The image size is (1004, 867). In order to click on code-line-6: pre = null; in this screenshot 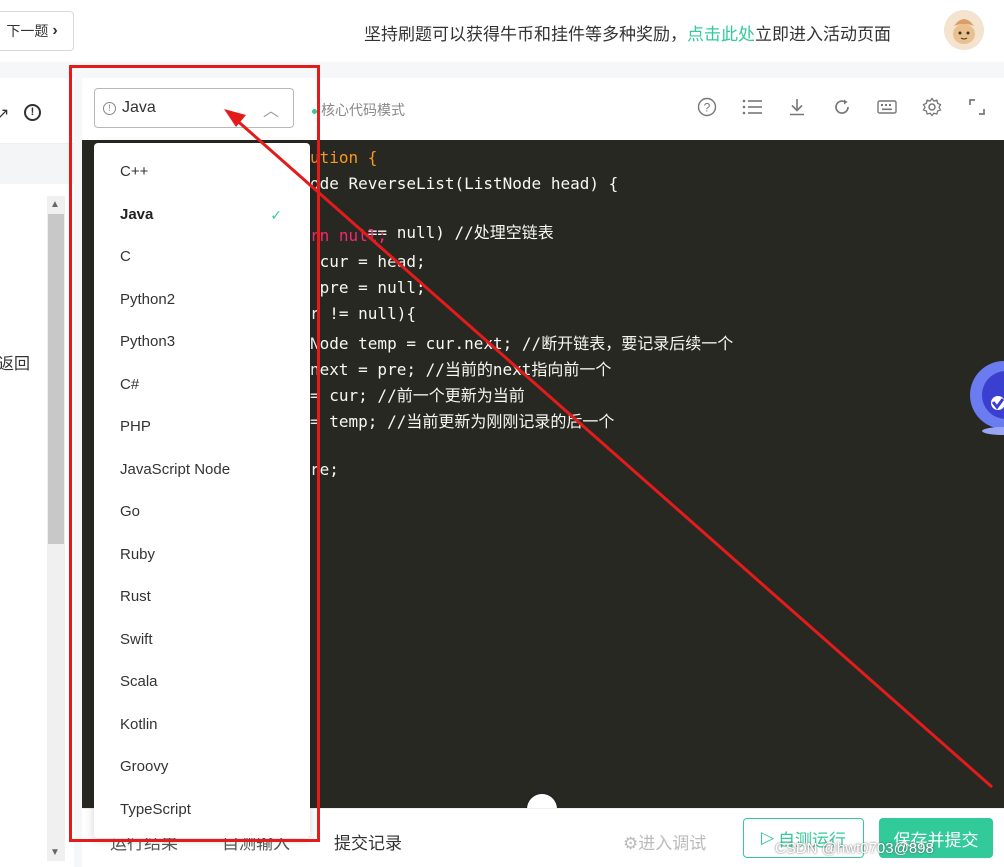, I will do `click(368, 287)`.